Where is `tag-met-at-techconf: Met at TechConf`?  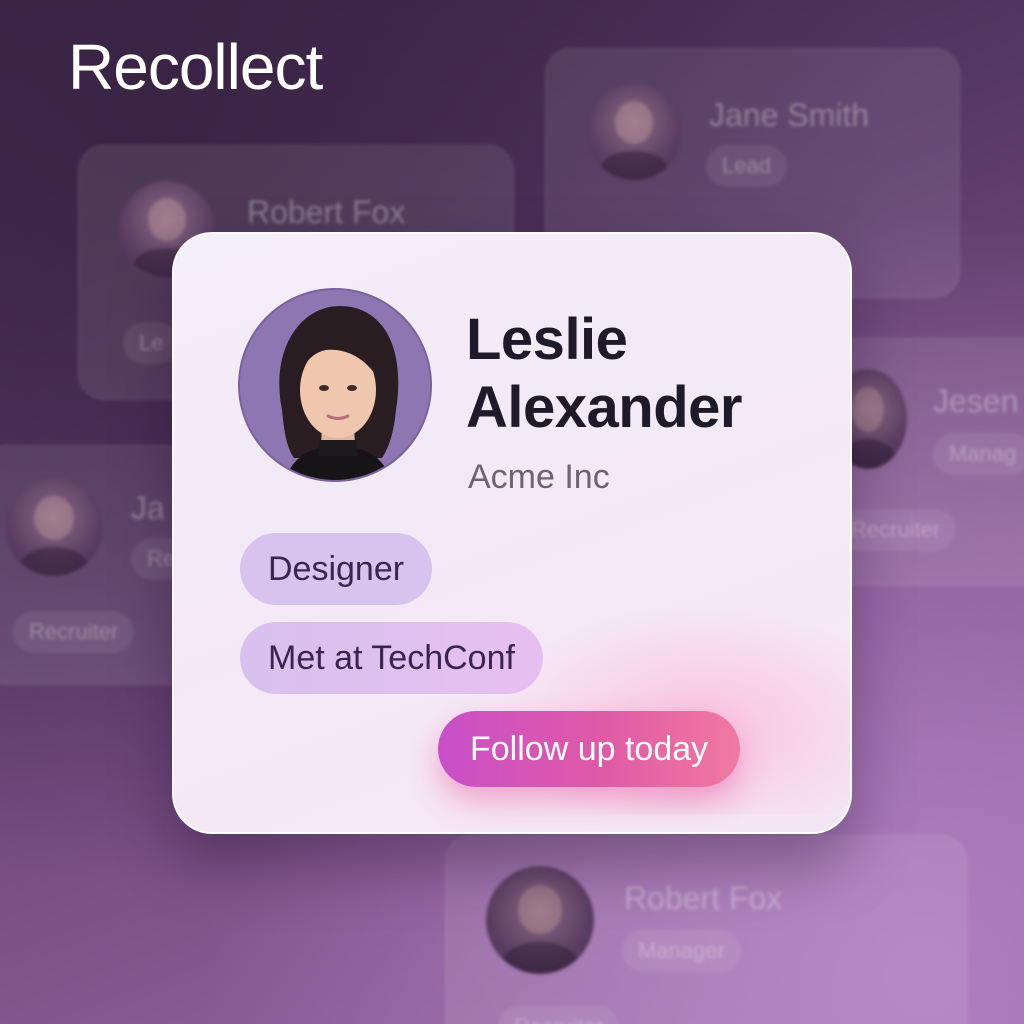 tag-met-at-techconf: Met at TechConf is located at coordinates (391, 658).